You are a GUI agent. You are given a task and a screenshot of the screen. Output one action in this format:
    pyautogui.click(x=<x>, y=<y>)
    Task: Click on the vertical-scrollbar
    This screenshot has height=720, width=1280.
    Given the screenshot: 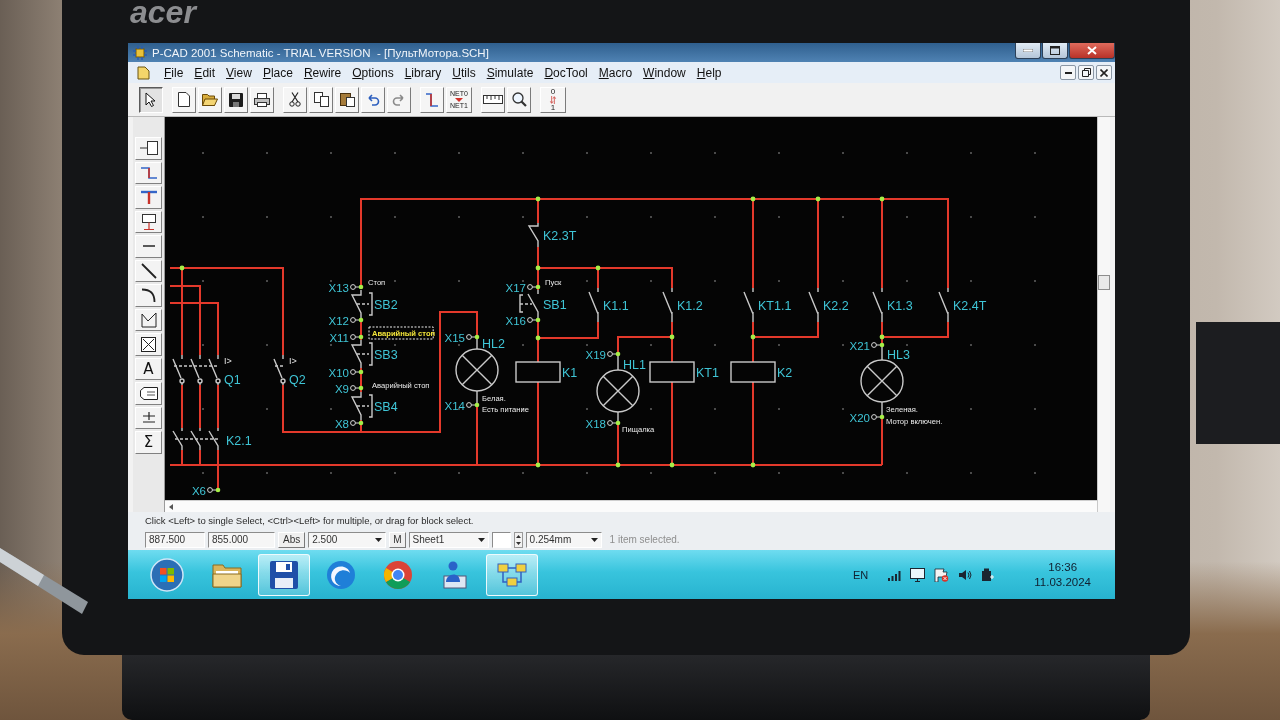 What is the action you would take?
    pyautogui.click(x=1103, y=314)
    